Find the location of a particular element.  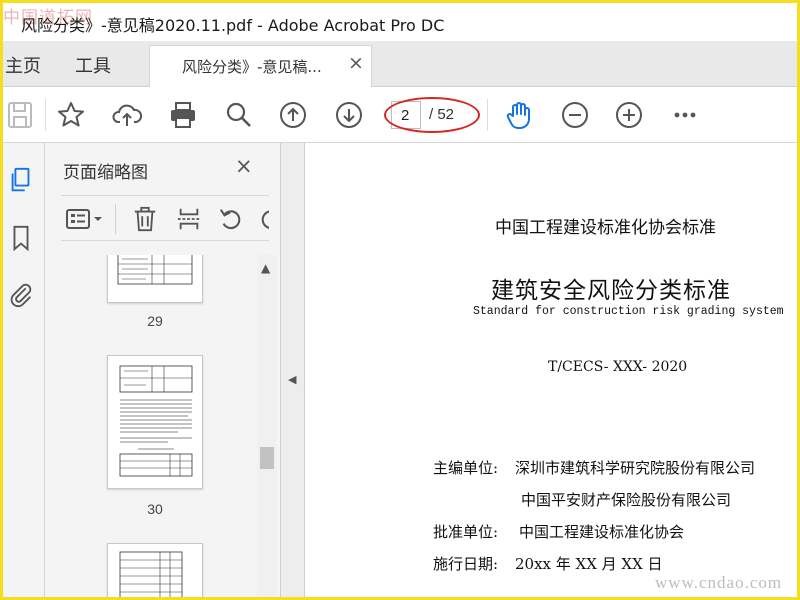

collapse-arrow-icon: ◀ is located at coordinates (292, 379).